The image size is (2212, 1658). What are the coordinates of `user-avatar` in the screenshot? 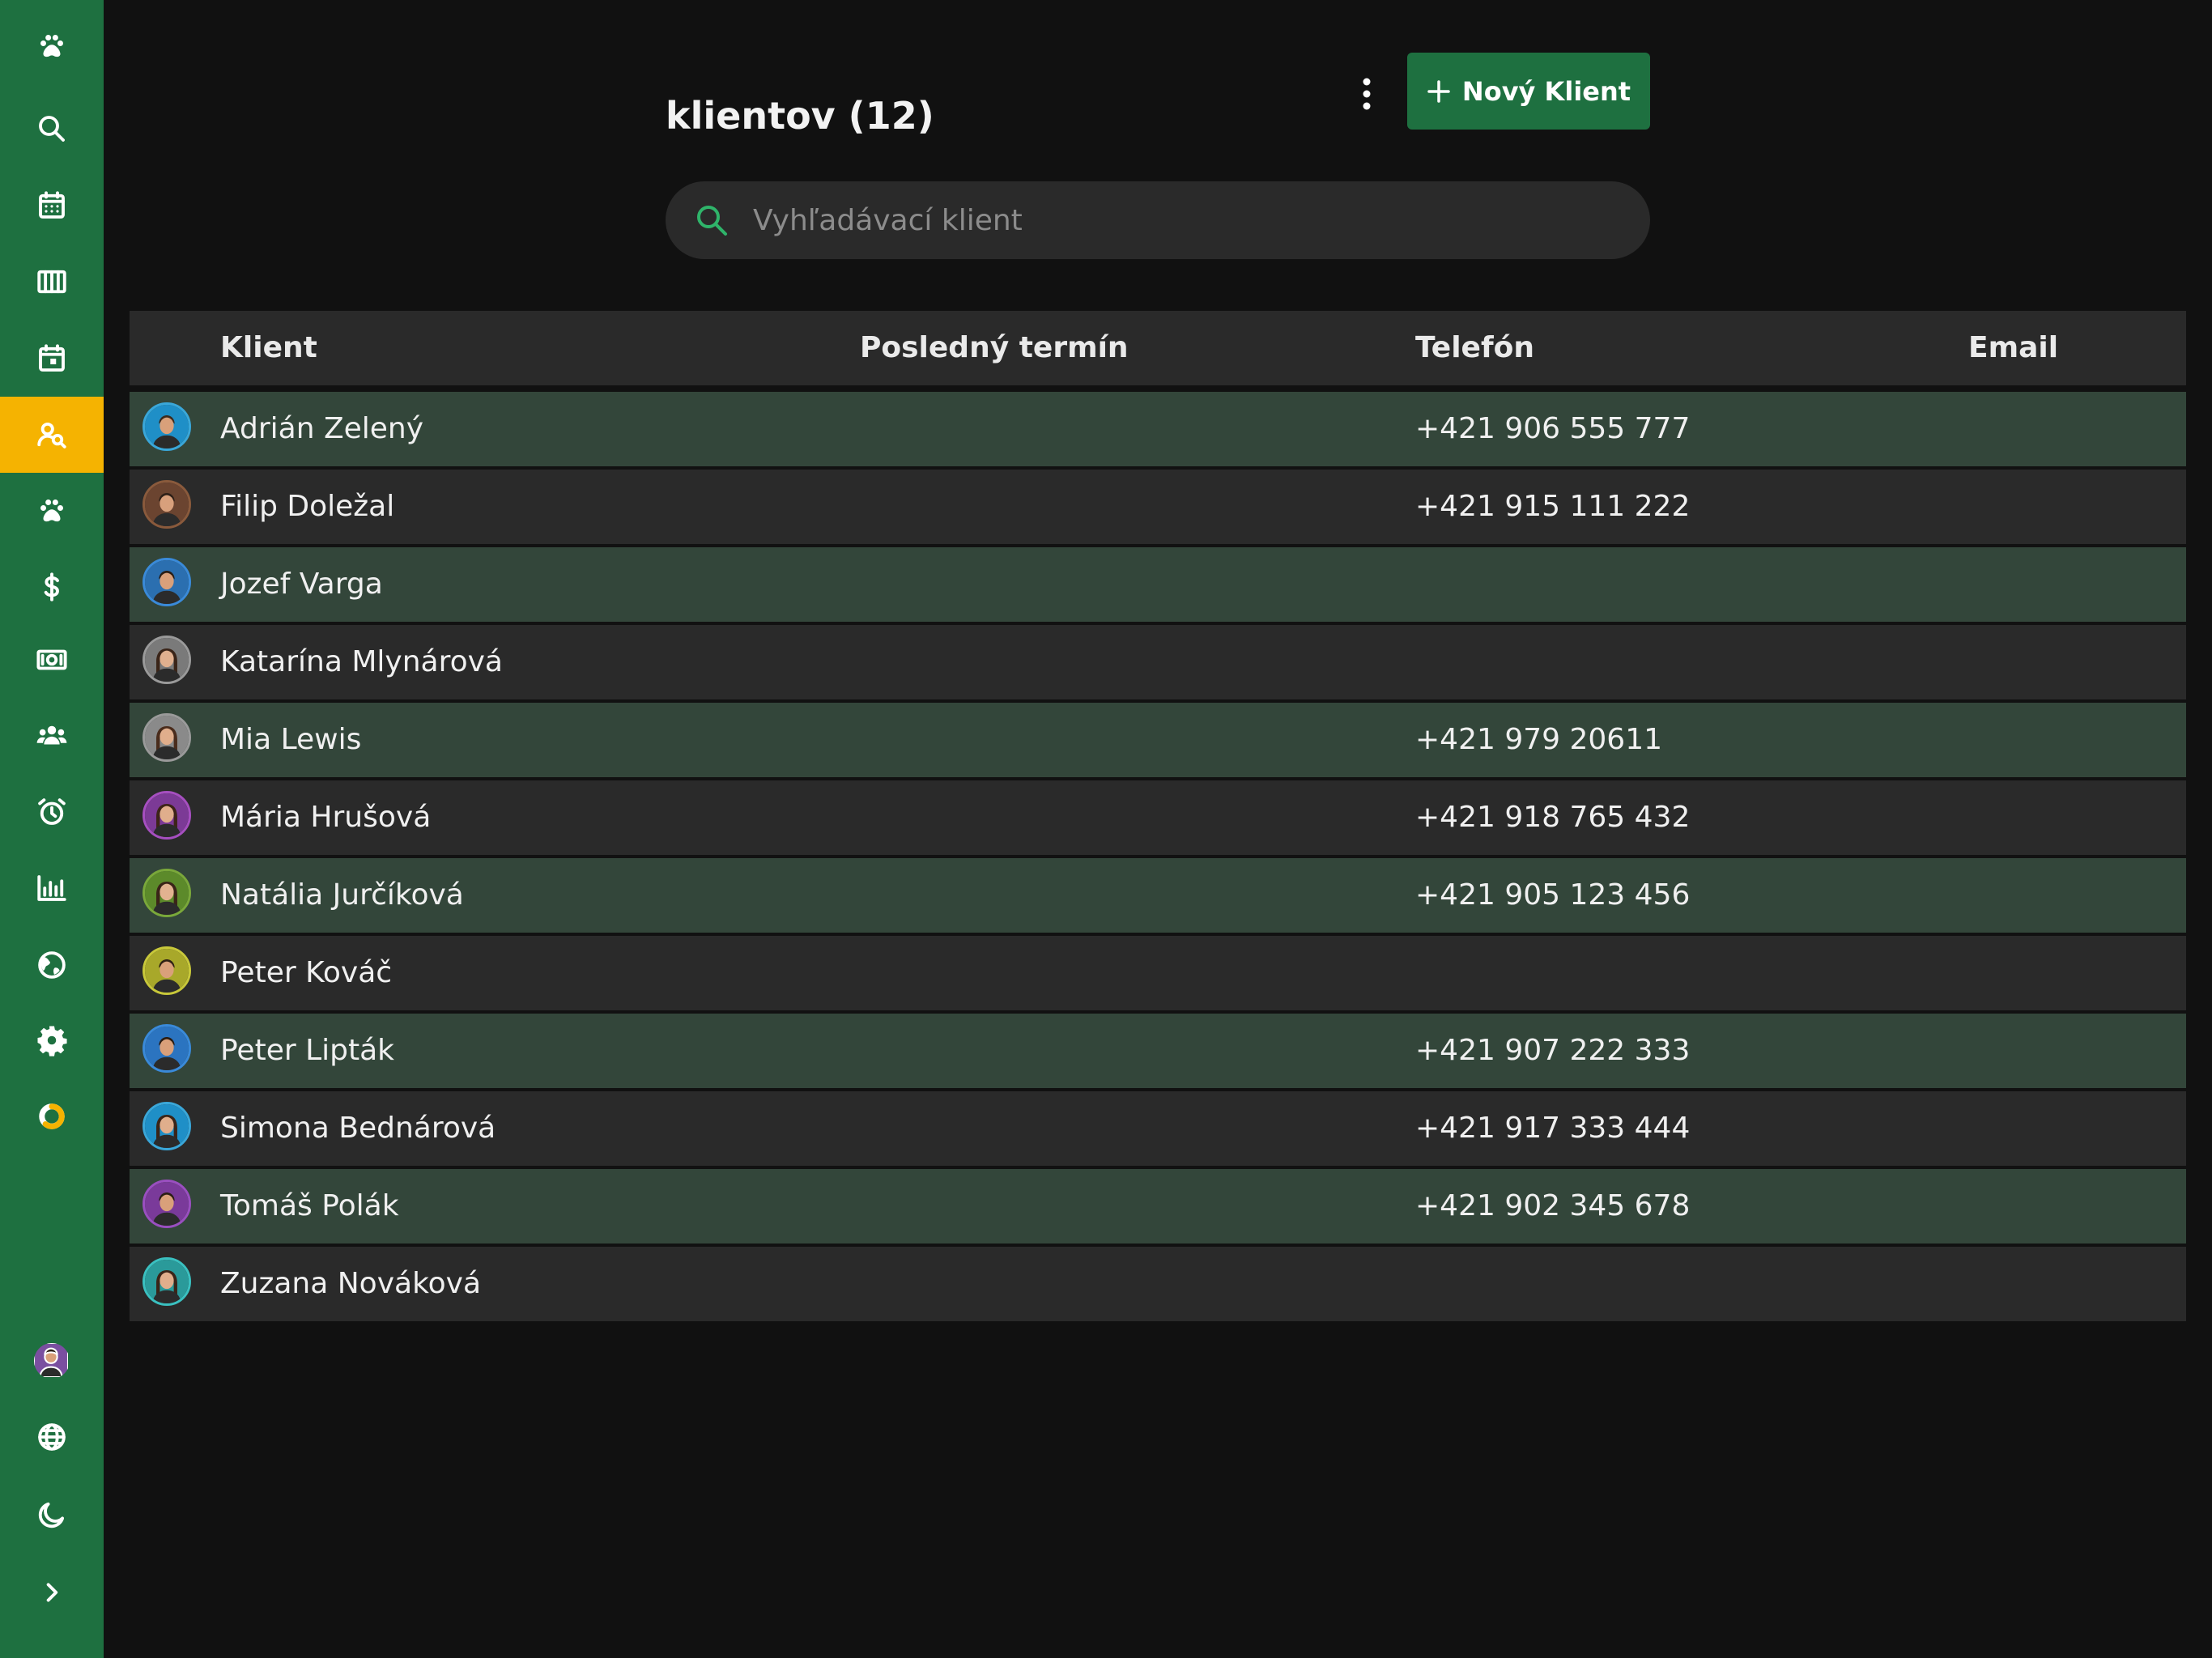 It's located at (52, 1361).